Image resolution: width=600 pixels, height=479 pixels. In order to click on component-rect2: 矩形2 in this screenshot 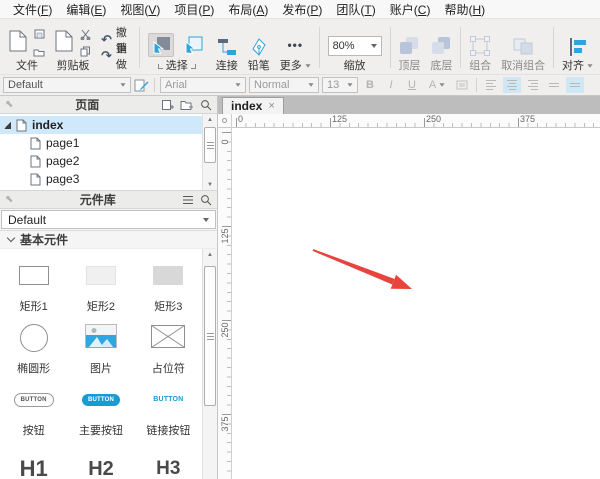, I will do `click(100, 284)`.